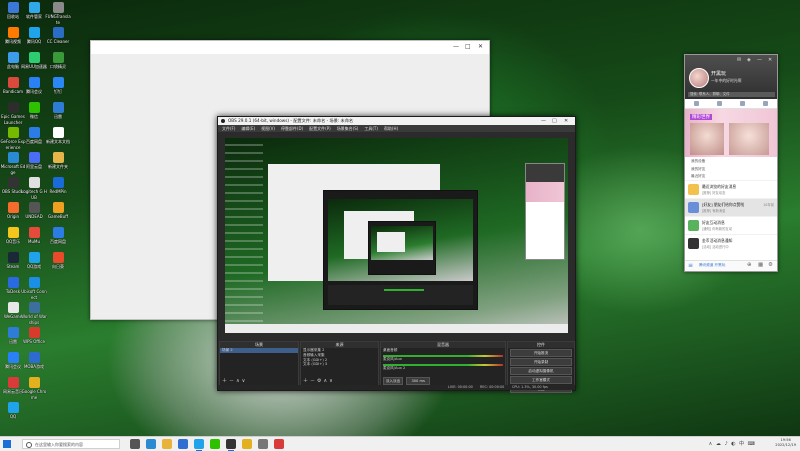 Image resolution: width=800 pixels, height=451 pixels. I want to click on desktop-icon: 迅雷, so click(58, 111).